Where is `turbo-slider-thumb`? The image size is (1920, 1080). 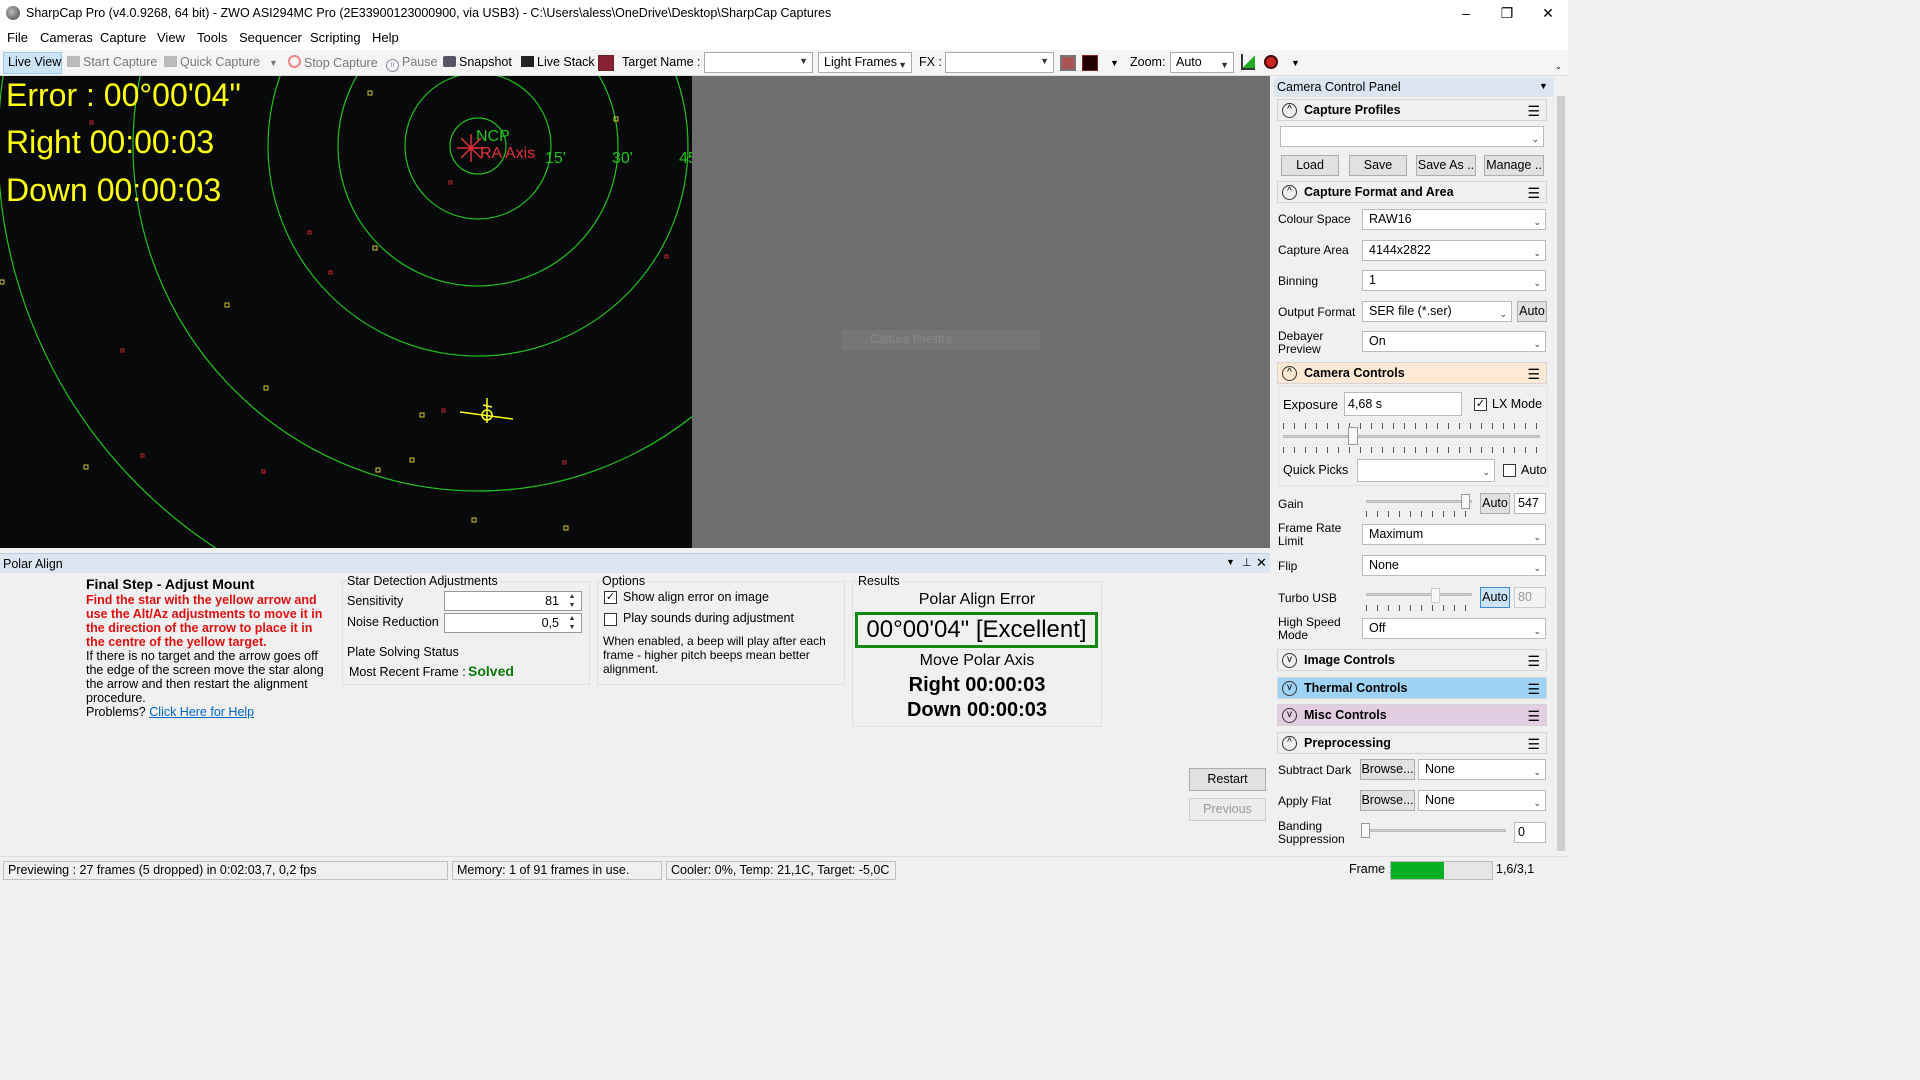 turbo-slider-thumb is located at coordinates (1435, 595).